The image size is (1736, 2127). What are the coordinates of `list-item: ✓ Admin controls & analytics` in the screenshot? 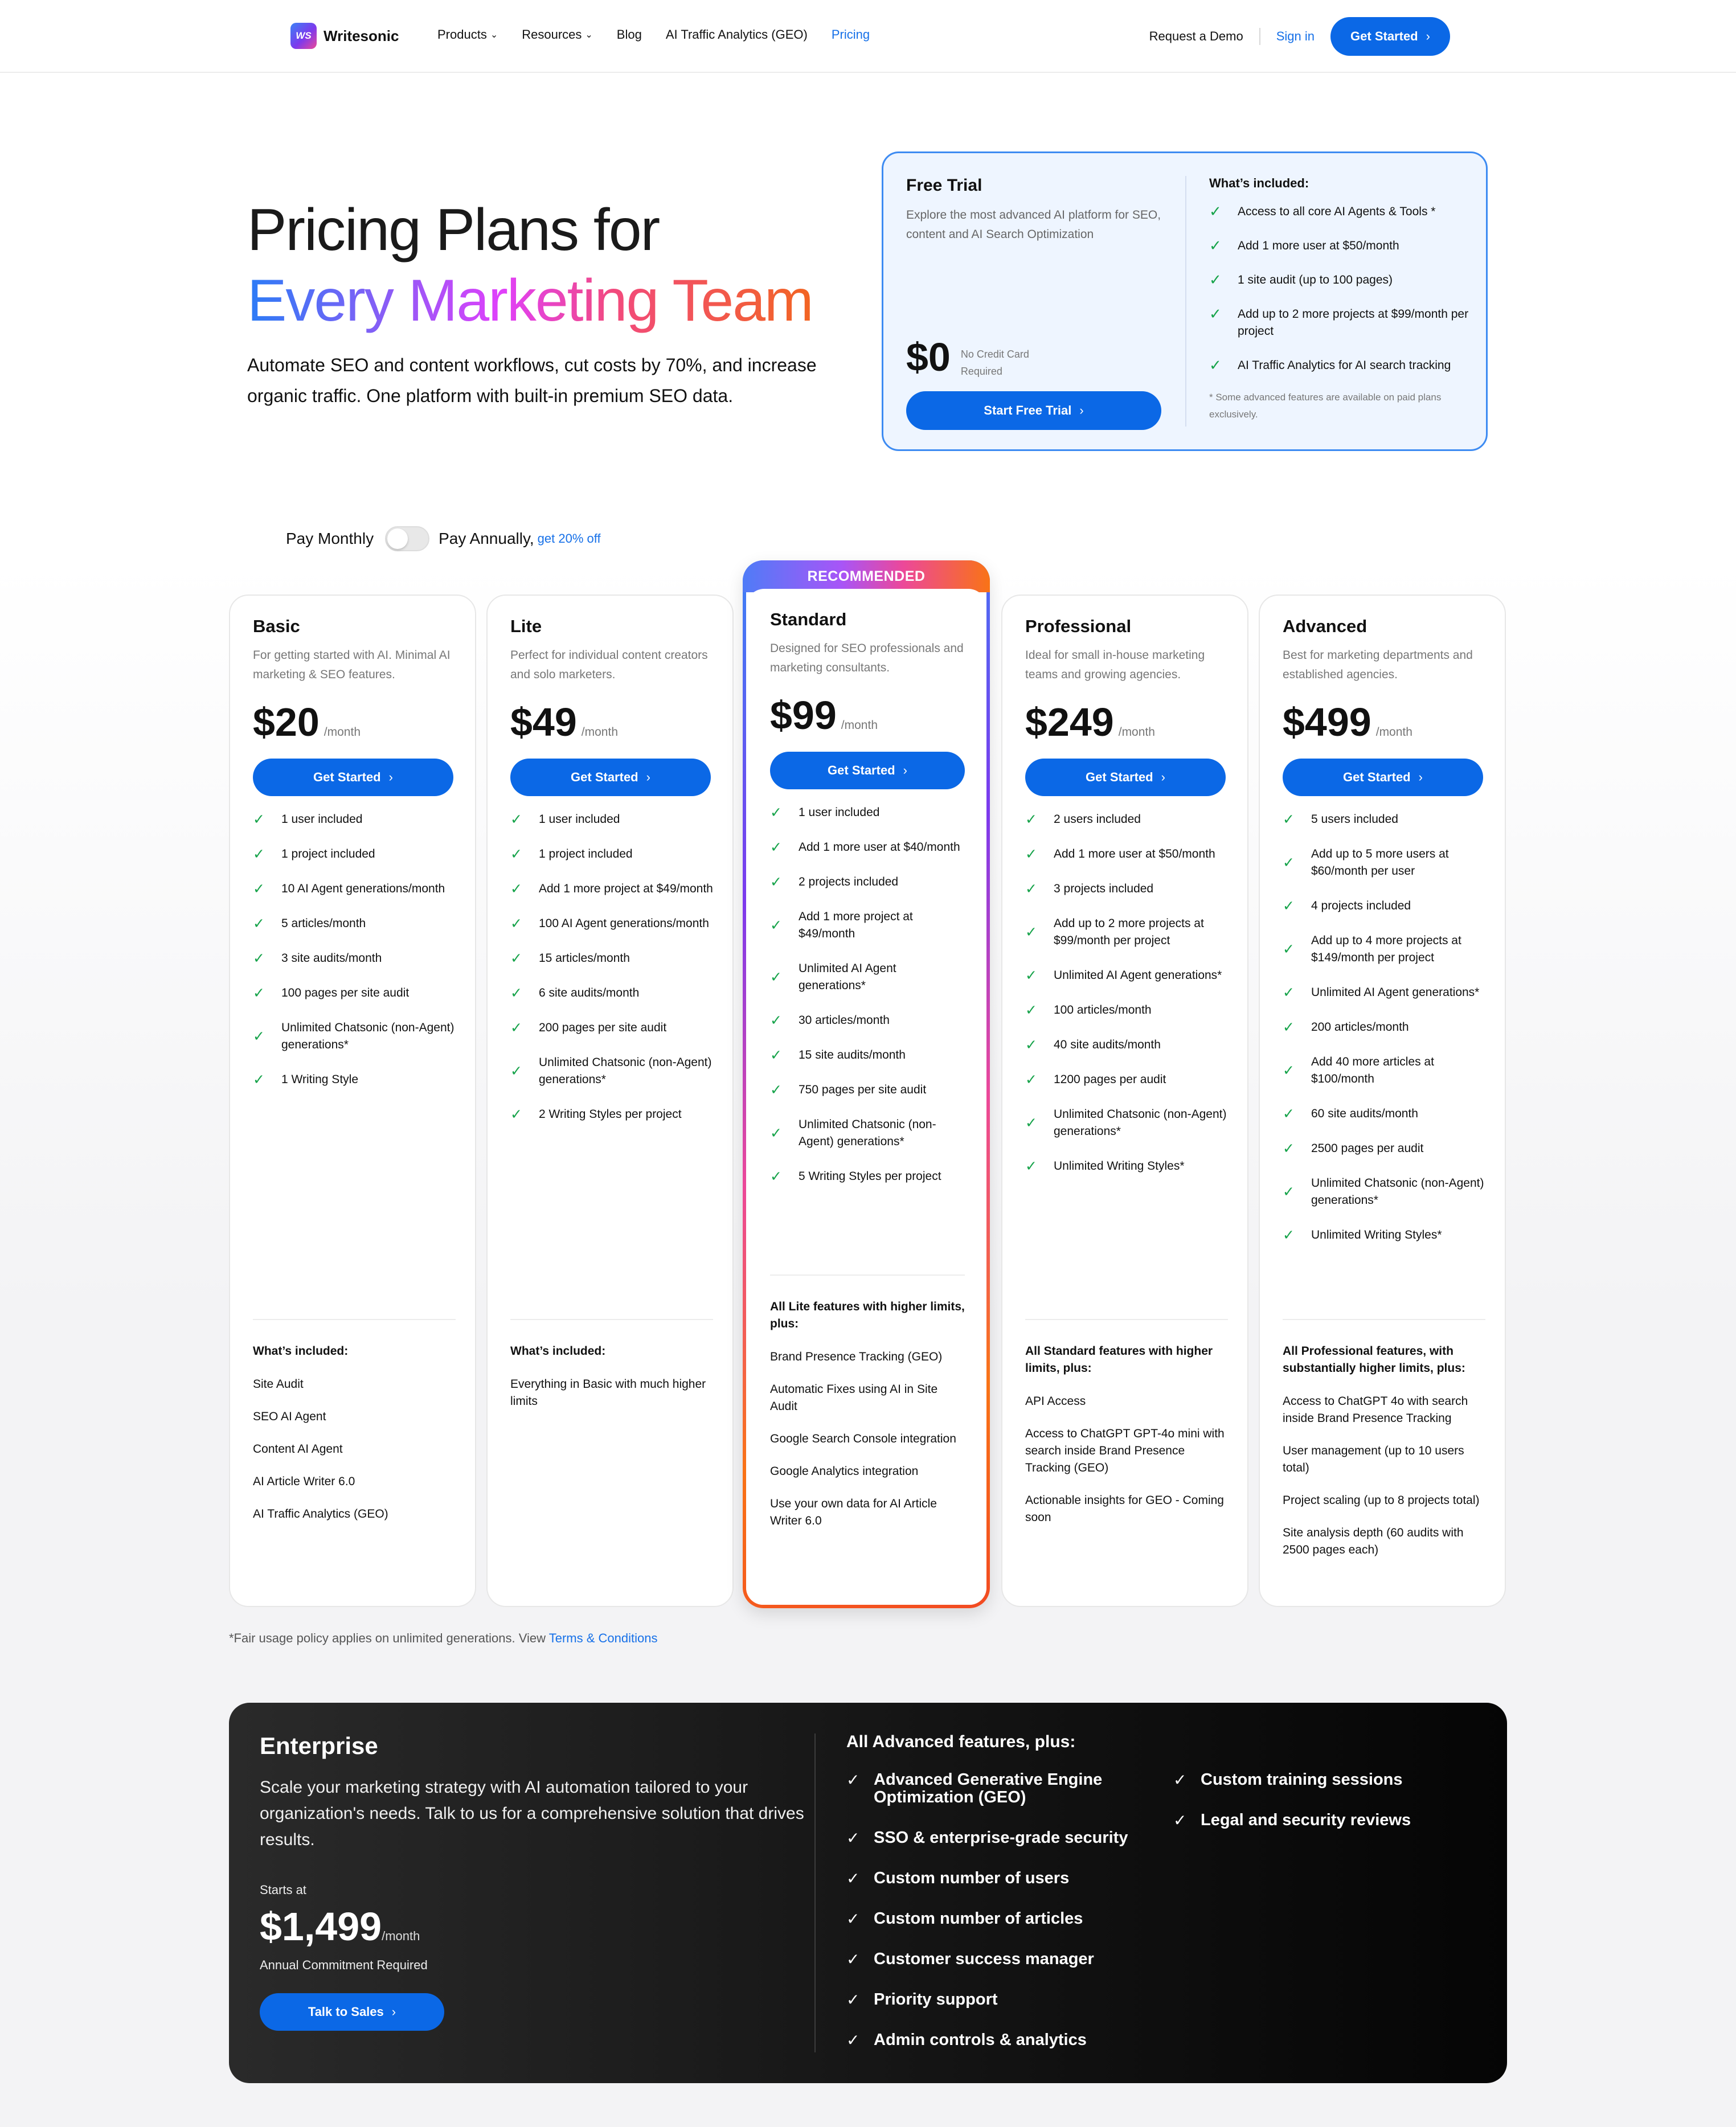 It's located at (994, 2040).